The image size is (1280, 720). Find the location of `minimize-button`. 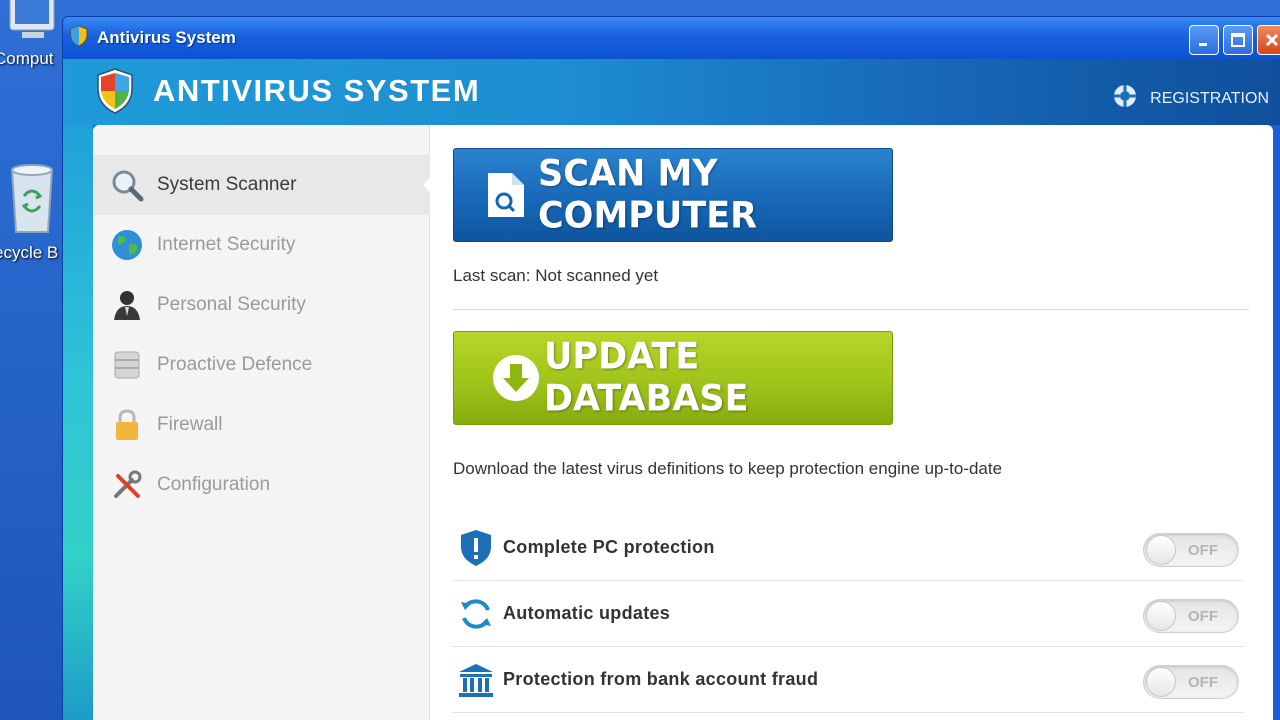

minimize-button is located at coordinates (1204, 40).